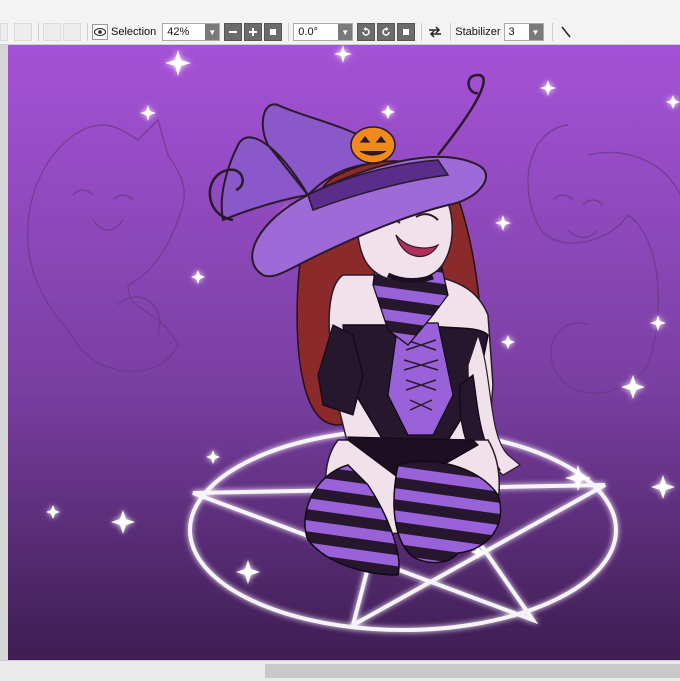 The width and height of the screenshot is (680, 681). I want to click on zoom-combo: 42% ▼, so click(191, 32).